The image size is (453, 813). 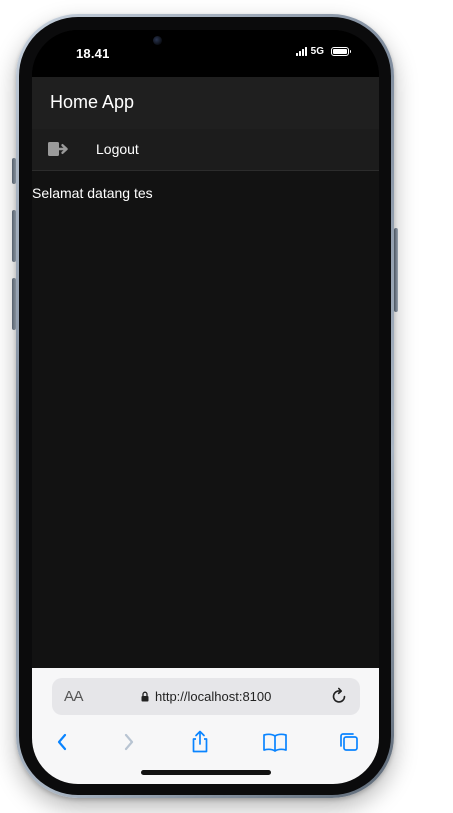 What do you see at coordinates (205, 103) in the screenshot?
I see `app-toolbar: Home App` at bounding box center [205, 103].